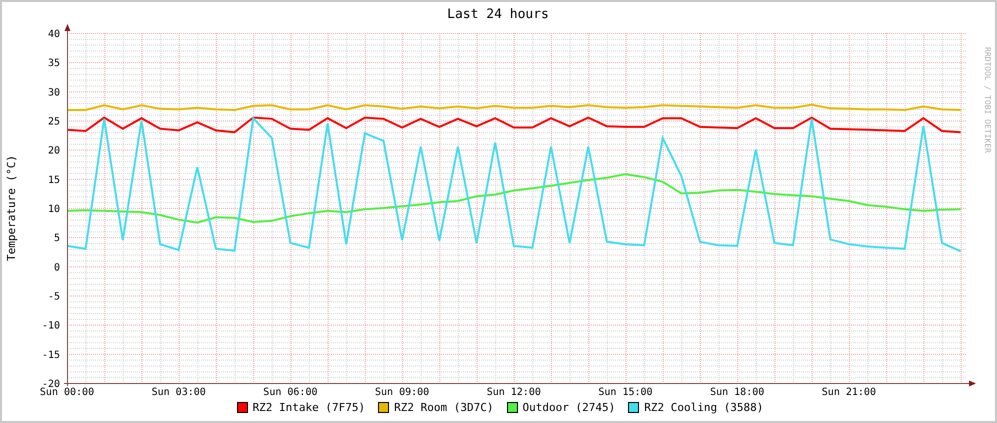  I want to click on y-axis-label: Temperature (°C), so click(11, 208).